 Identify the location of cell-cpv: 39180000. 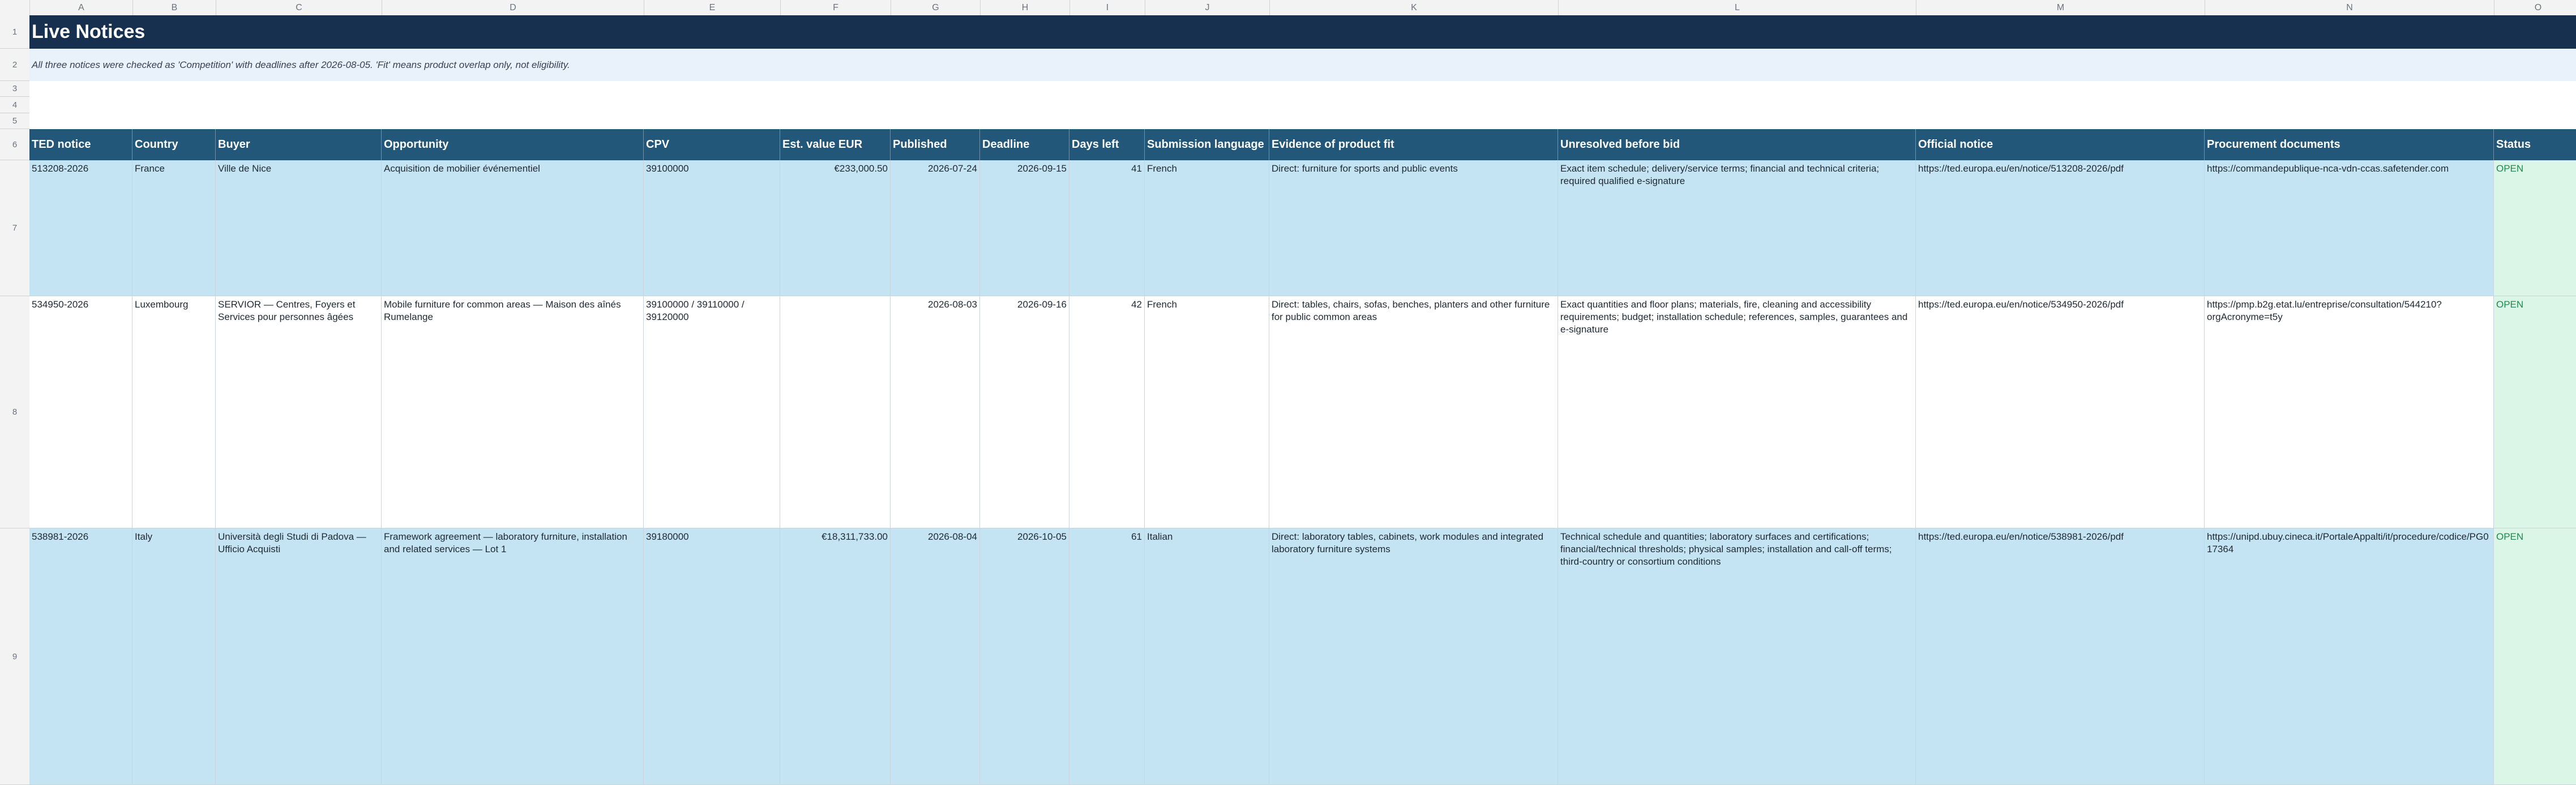
(712, 657).